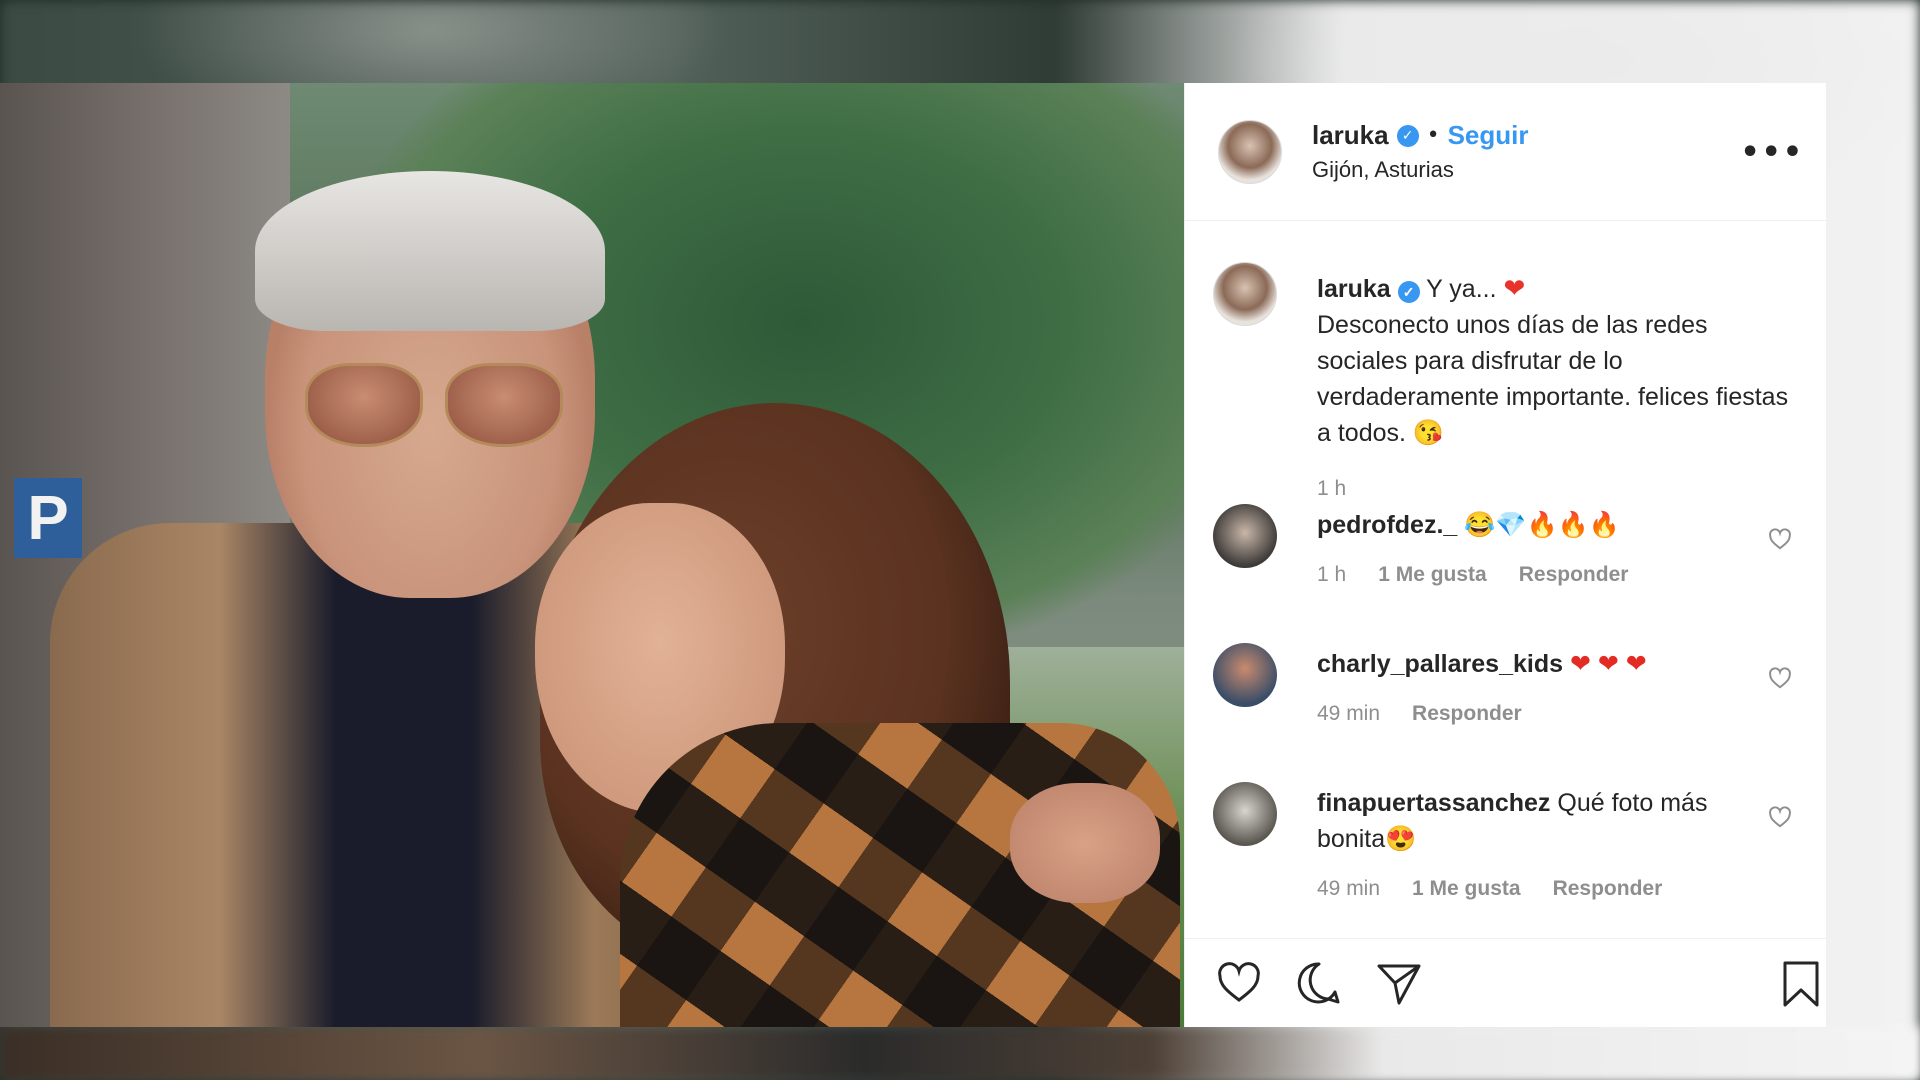 The height and width of the screenshot is (1080, 1920). I want to click on comment-time: 1 h, so click(1331, 575).